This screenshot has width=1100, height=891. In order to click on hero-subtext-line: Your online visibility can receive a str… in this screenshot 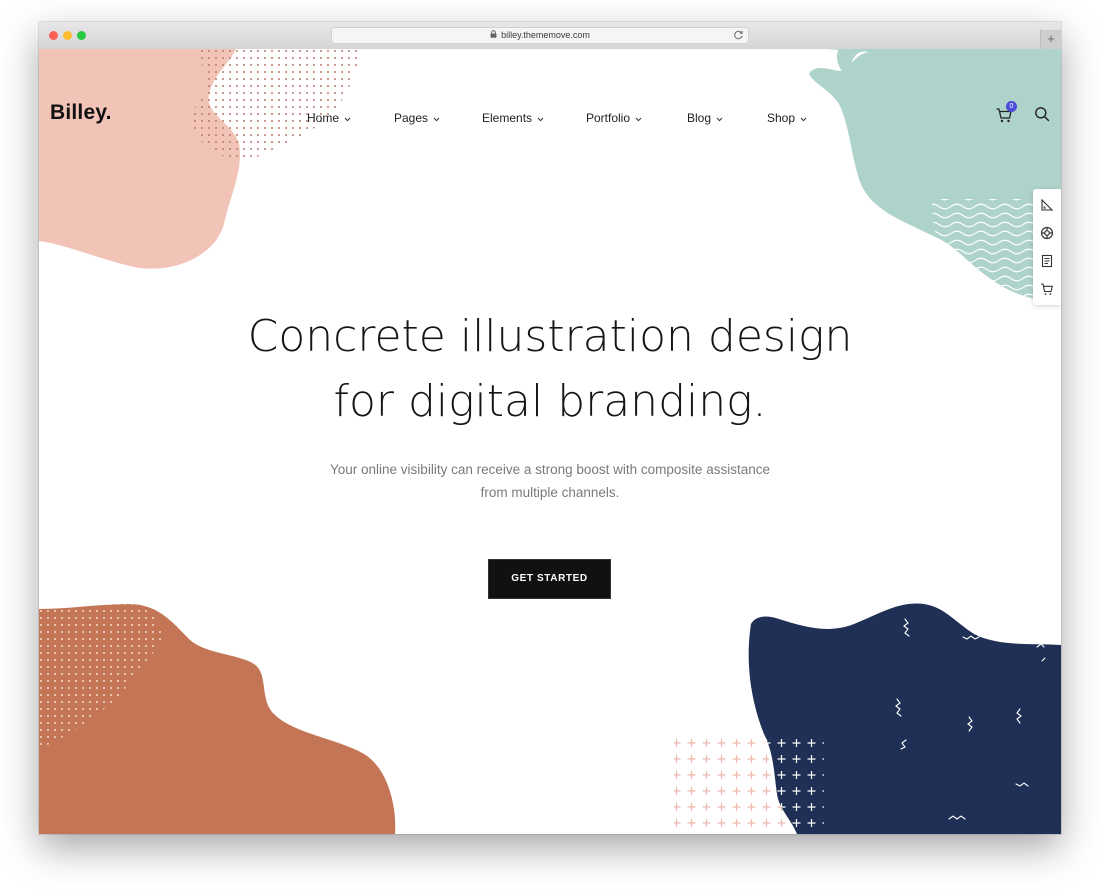, I will do `click(550, 469)`.